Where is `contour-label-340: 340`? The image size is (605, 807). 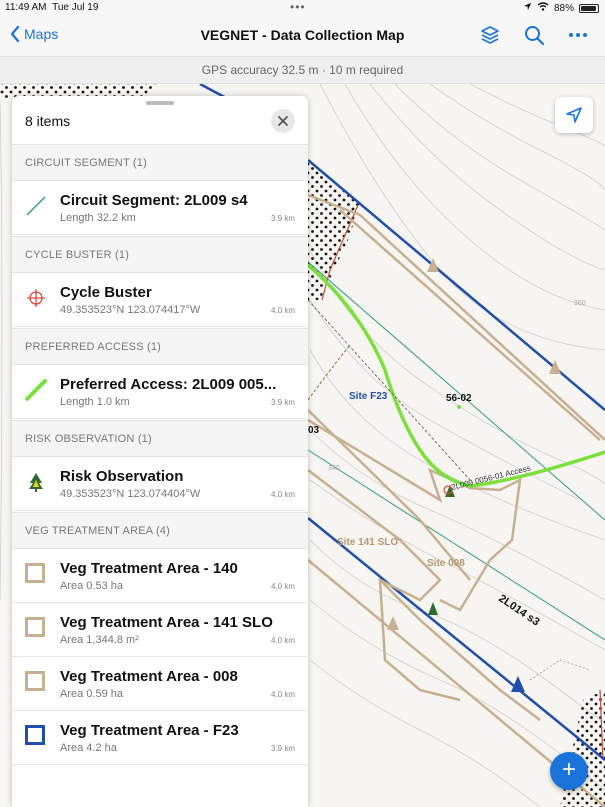 contour-label-340: 340 is located at coordinates (334, 468).